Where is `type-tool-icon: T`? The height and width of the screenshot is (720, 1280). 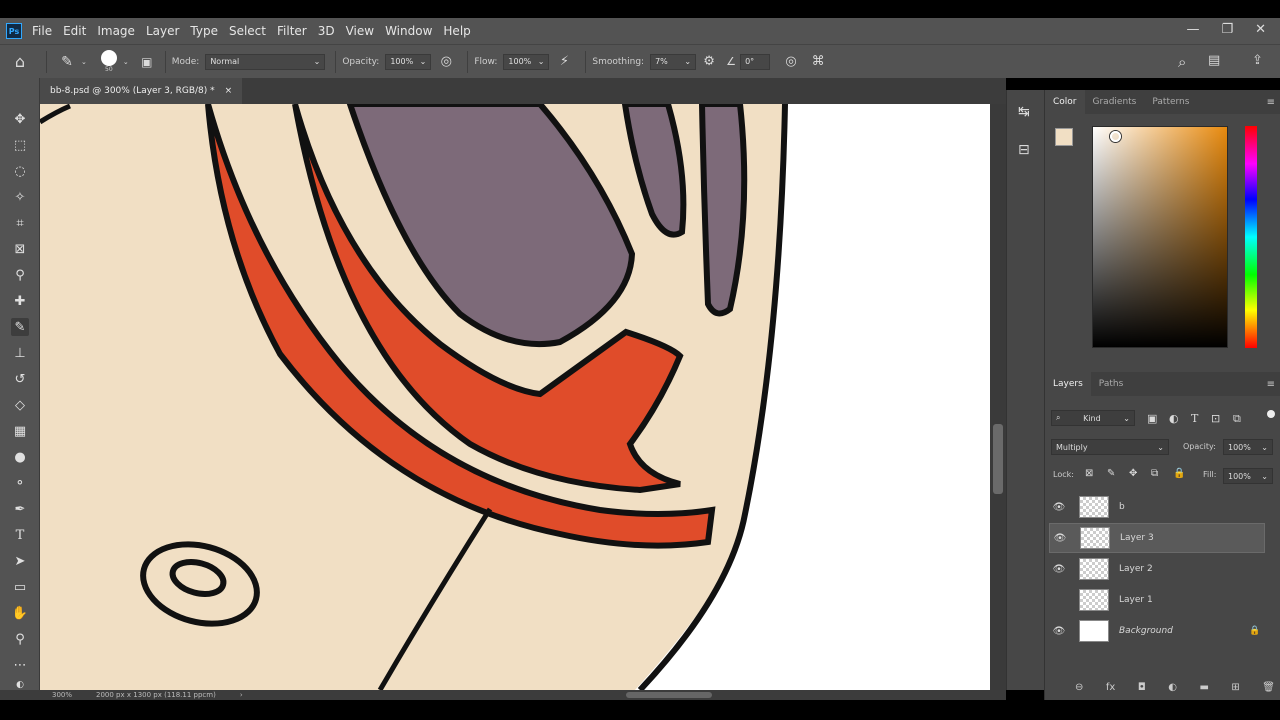
type-tool-icon: T is located at coordinates (20, 535).